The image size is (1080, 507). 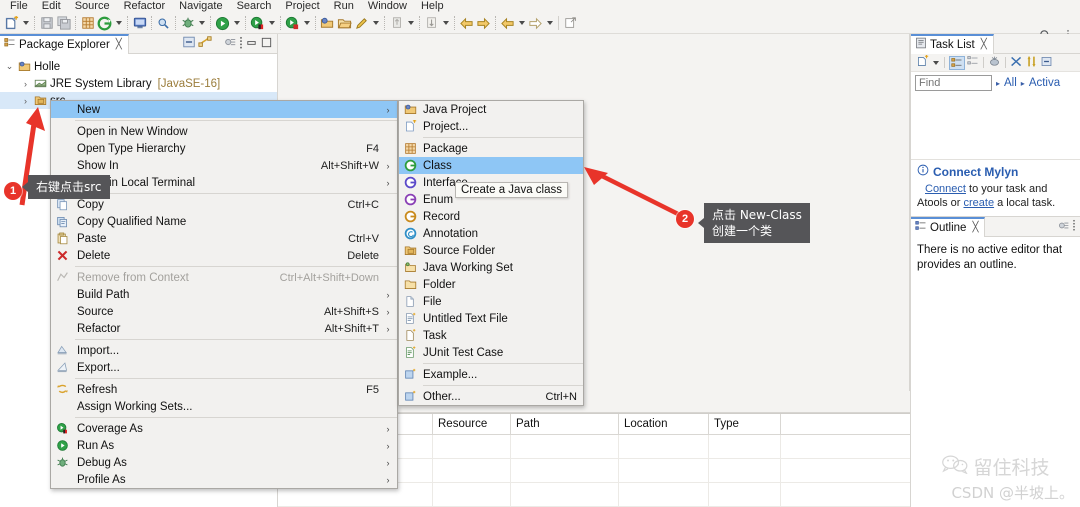 What do you see at coordinates (64, 43) in the screenshot?
I see `tab-package-explorer: Package Explorer ╳` at bounding box center [64, 43].